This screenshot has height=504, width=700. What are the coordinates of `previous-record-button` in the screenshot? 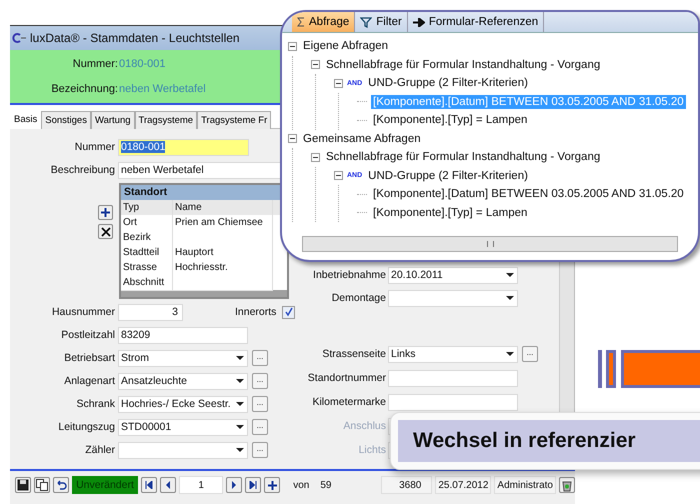 It's located at (168, 485).